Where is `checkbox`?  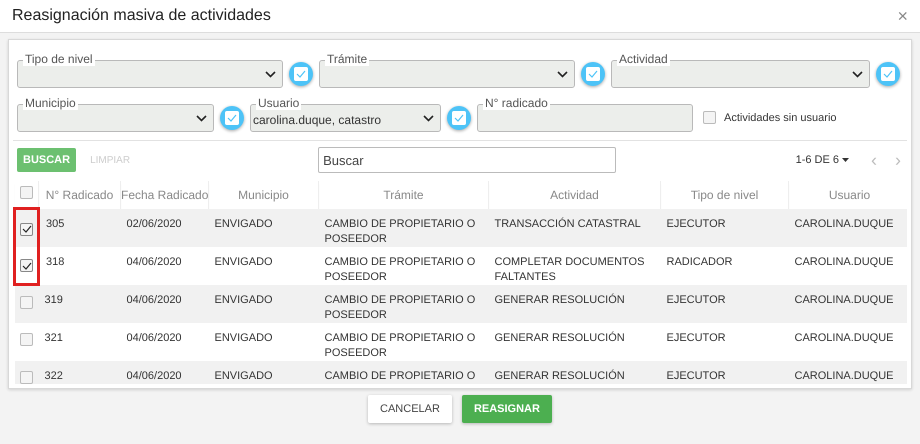 checkbox is located at coordinates (709, 117).